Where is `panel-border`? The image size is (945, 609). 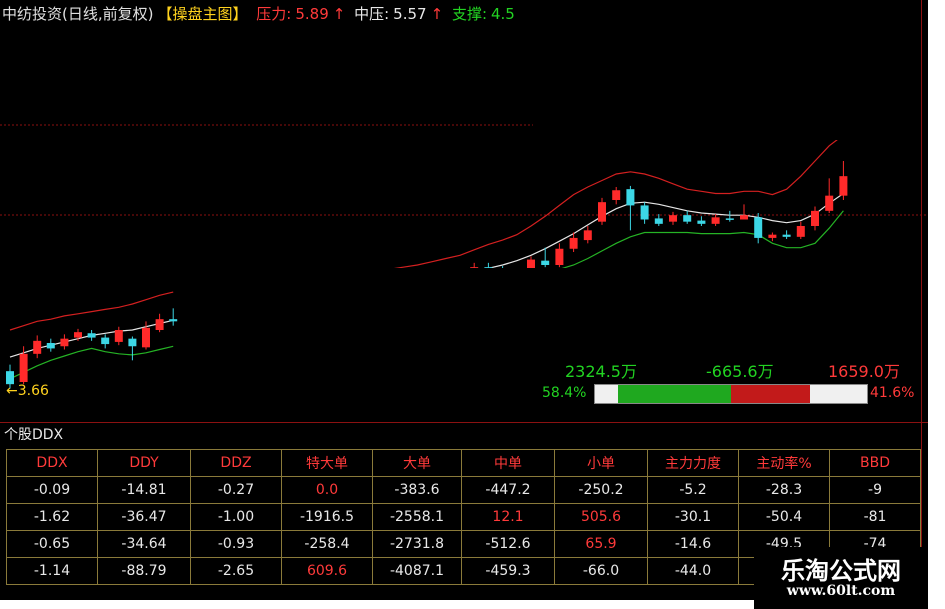 panel-border is located at coordinates (921, 300).